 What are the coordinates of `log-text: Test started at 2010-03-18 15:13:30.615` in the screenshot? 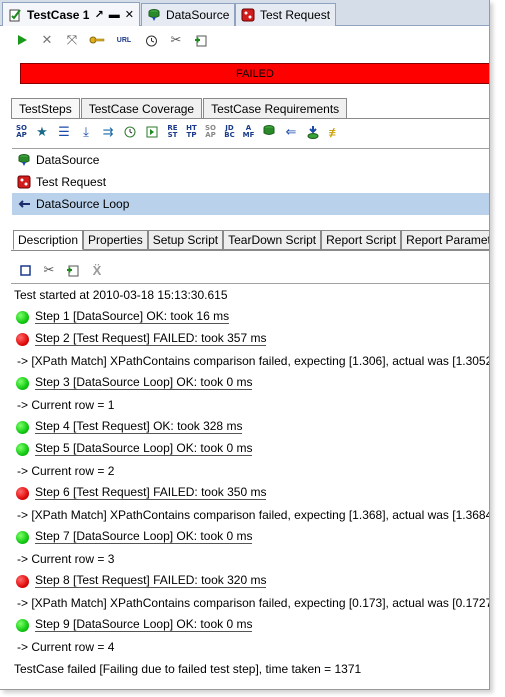 It's located at (121, 295).